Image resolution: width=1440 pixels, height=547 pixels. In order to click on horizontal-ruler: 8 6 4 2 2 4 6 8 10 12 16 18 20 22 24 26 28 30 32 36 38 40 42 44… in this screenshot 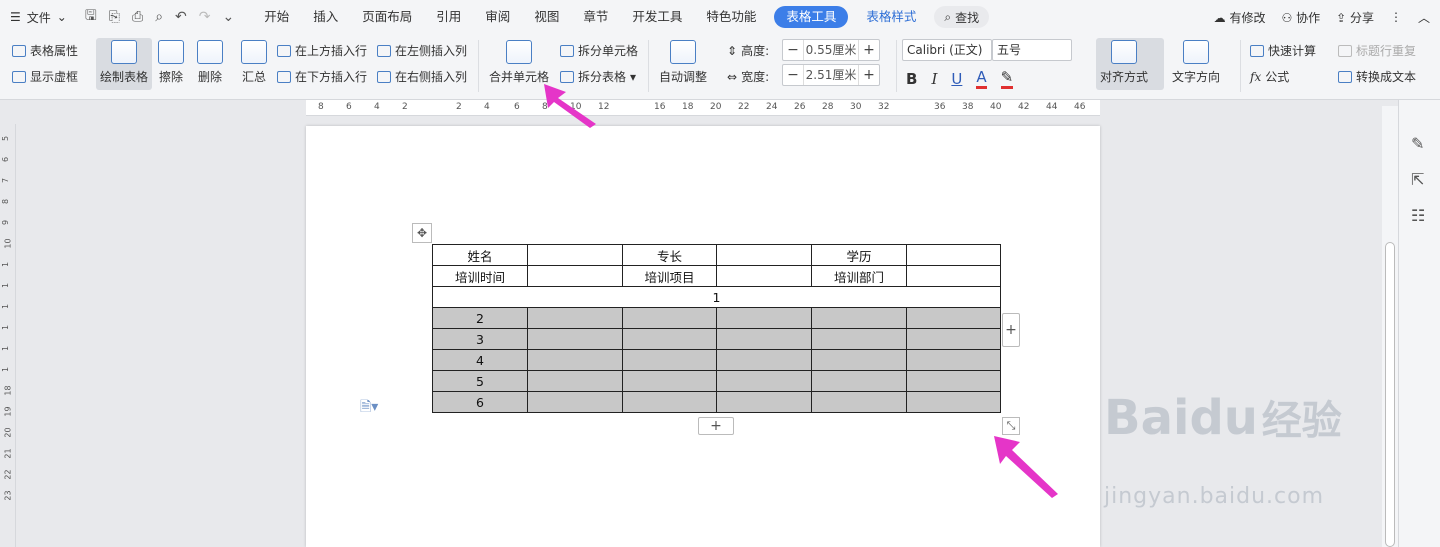, I will do `click(703, 108)`.